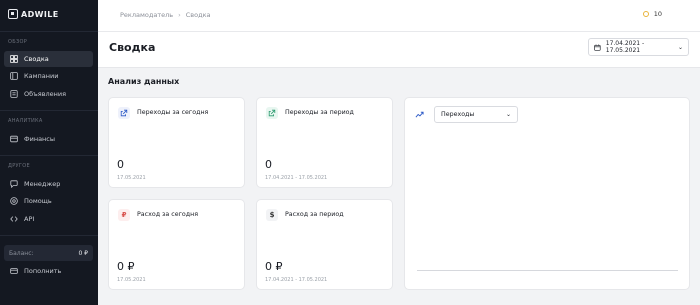  I want to click on page-header: Сводка 17.04.2021 - 17.05.2021 ⌄, so click(399, 50).